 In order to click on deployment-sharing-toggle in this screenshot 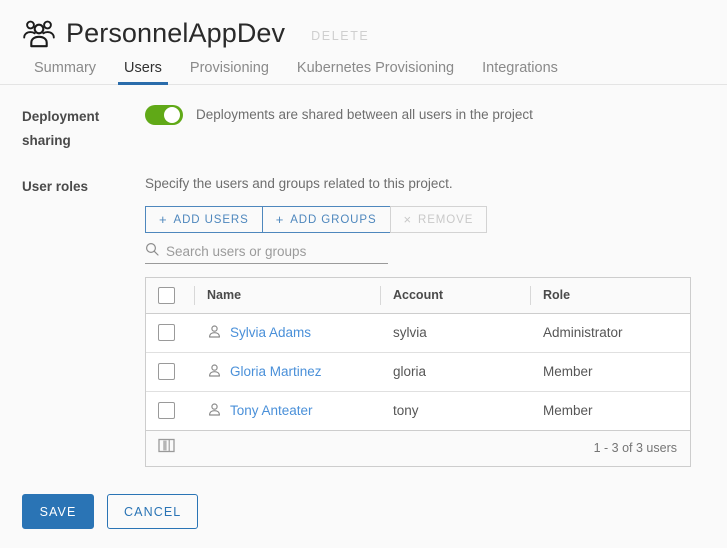, I will do `click(164, 115)`.